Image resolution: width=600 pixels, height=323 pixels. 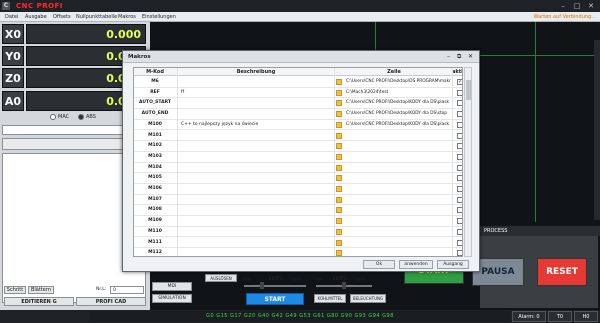 I want to click on menu-makros: Makros, so click(x=127, y=17).